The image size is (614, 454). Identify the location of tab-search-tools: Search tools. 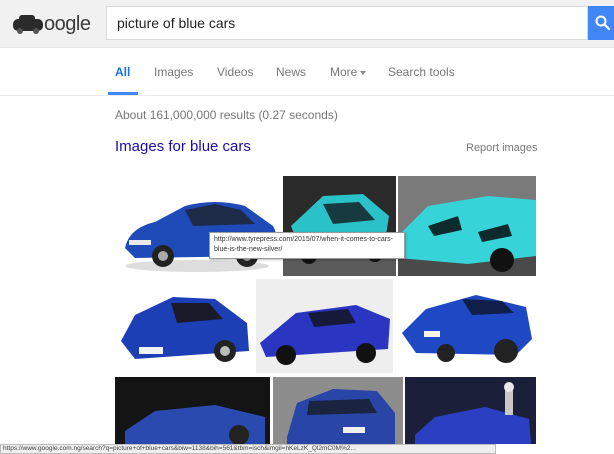
(421, 72).